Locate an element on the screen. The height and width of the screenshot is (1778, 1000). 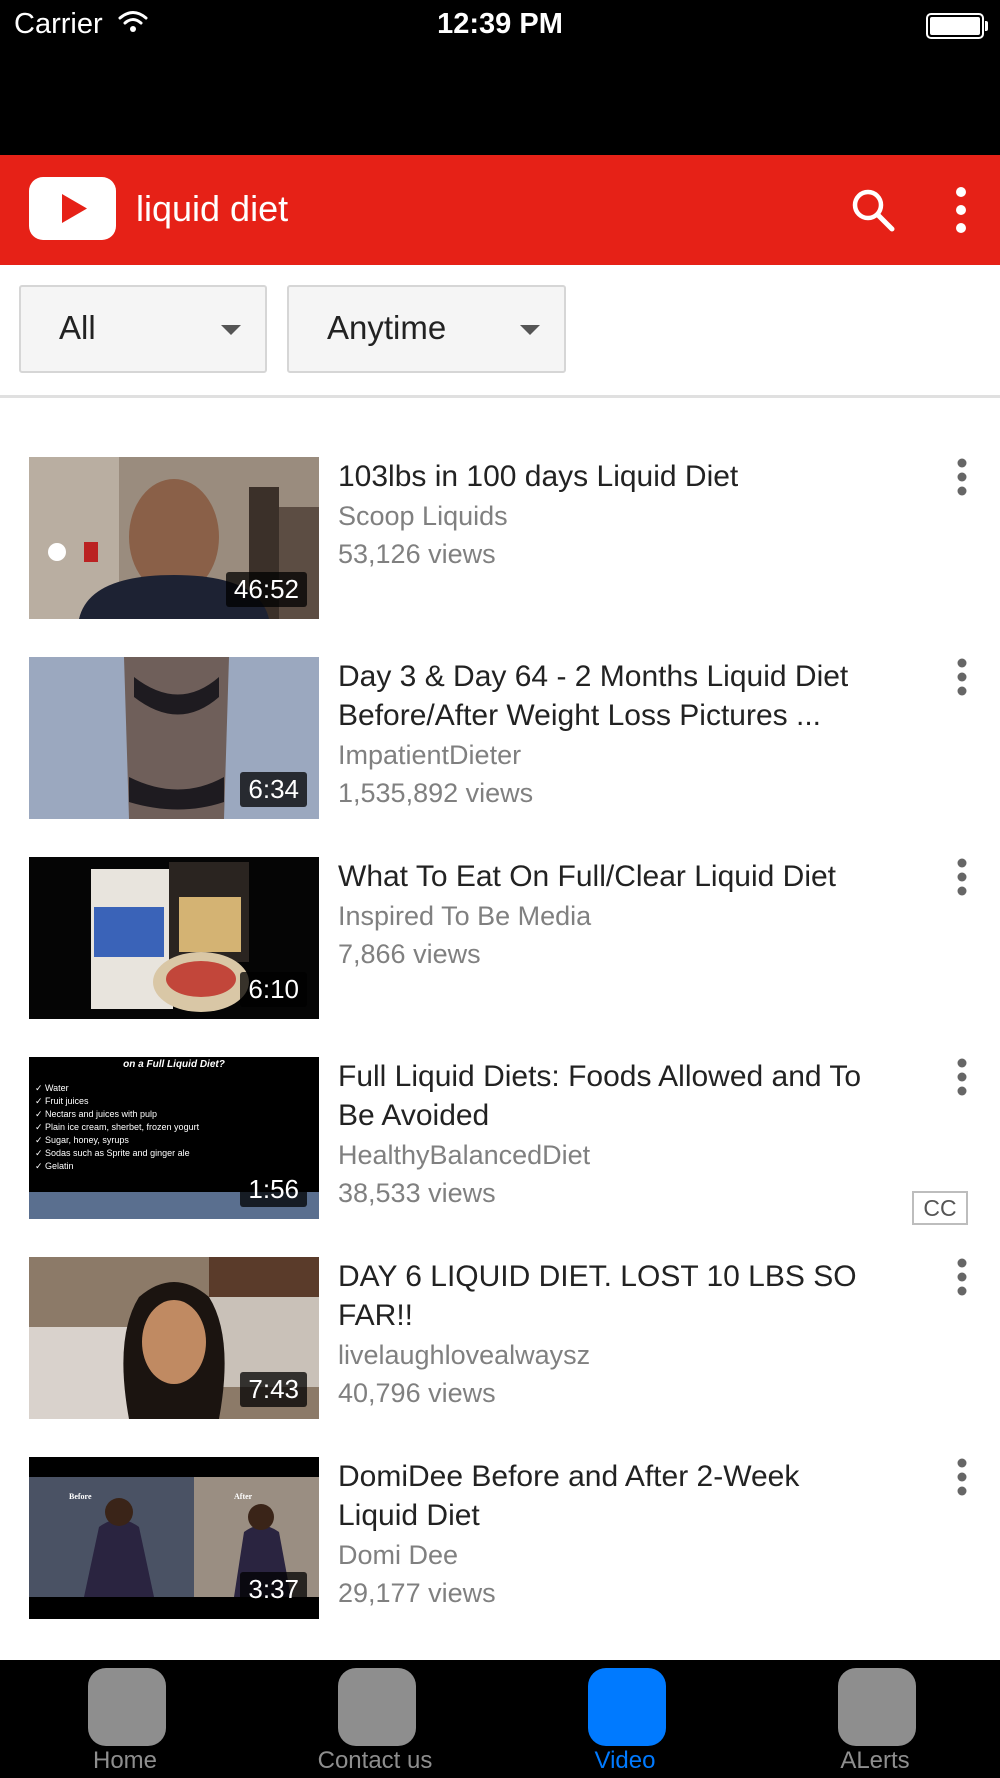
thumb-list-item: Sugar, honey, syrups is located at coordinates (87, 1140).